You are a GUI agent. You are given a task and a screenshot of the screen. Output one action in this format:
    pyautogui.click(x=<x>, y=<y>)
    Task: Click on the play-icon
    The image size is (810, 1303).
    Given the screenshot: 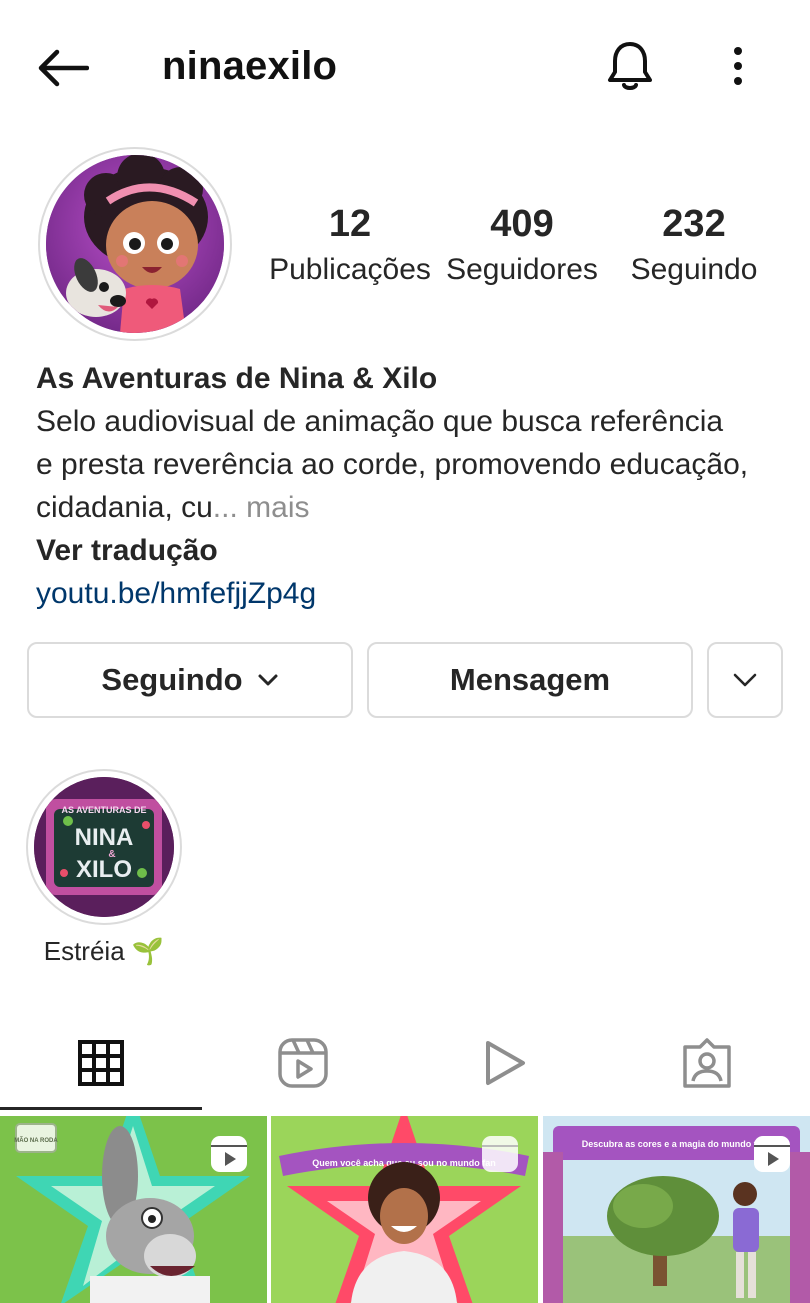 What is the action you would take?
    pyautogui.click(x=505, y=1063)
    